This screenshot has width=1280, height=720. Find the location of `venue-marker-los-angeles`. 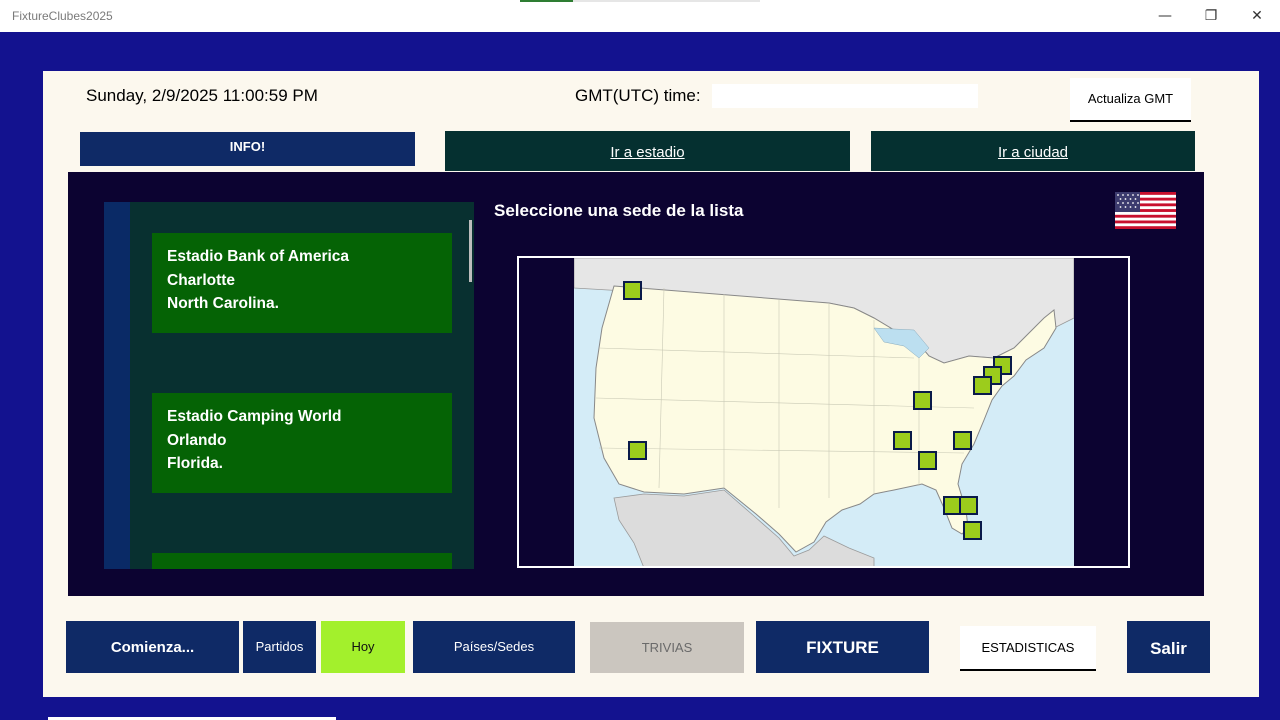

venue-marker-los-angeles is located at coordinates (637, 450).